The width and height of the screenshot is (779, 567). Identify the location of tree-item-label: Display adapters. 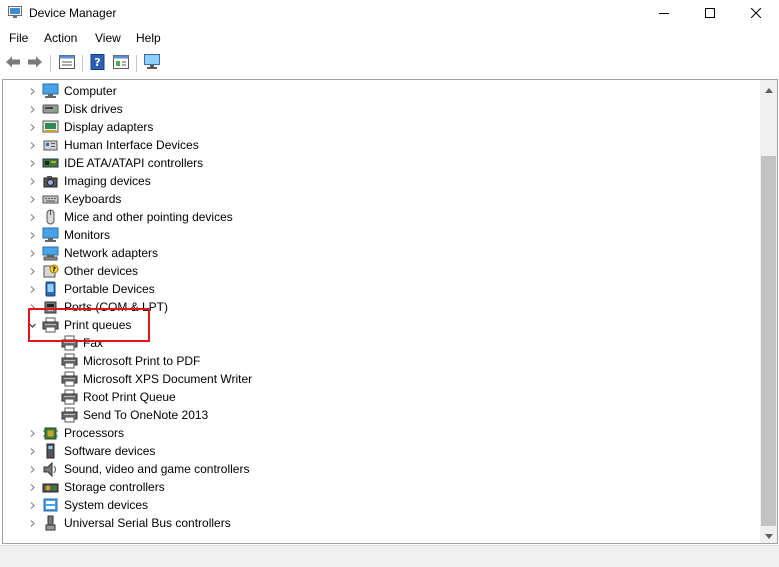
(109, 127).